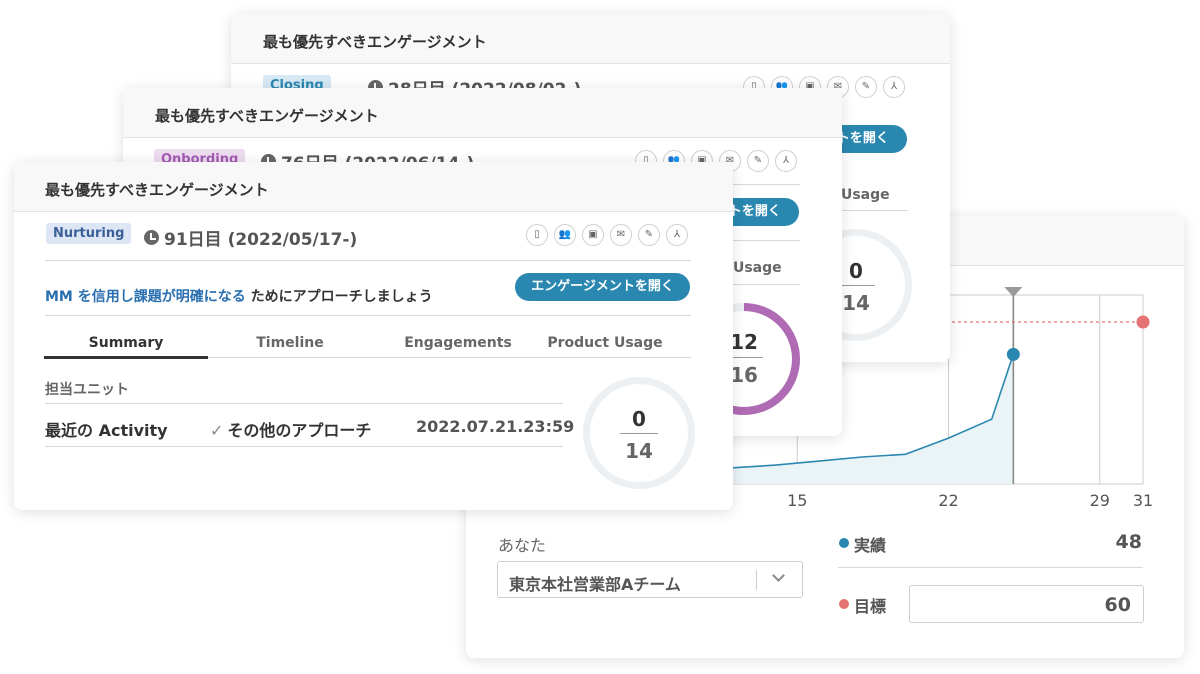 Image resolution: width=1200 pixels, height=674 pixels. I want to click on goal-rest: ためにアプローチしましょう, so click(341, 297).